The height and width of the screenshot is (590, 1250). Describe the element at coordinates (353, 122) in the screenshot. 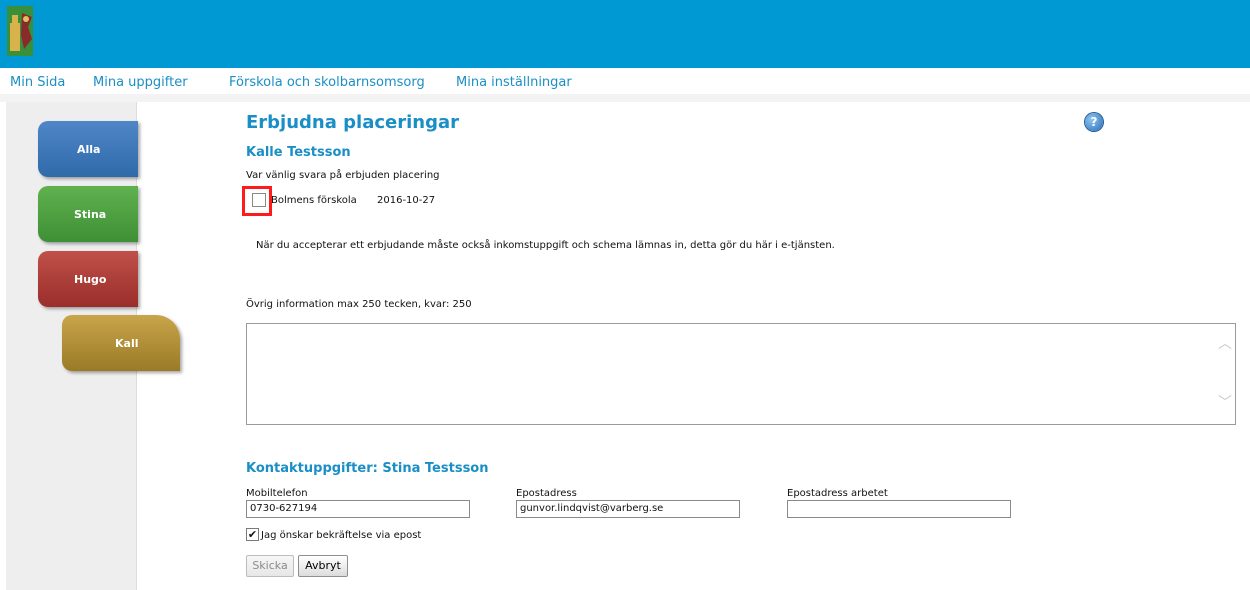

I see `page-title: Erbjudna placeringar` at that location.